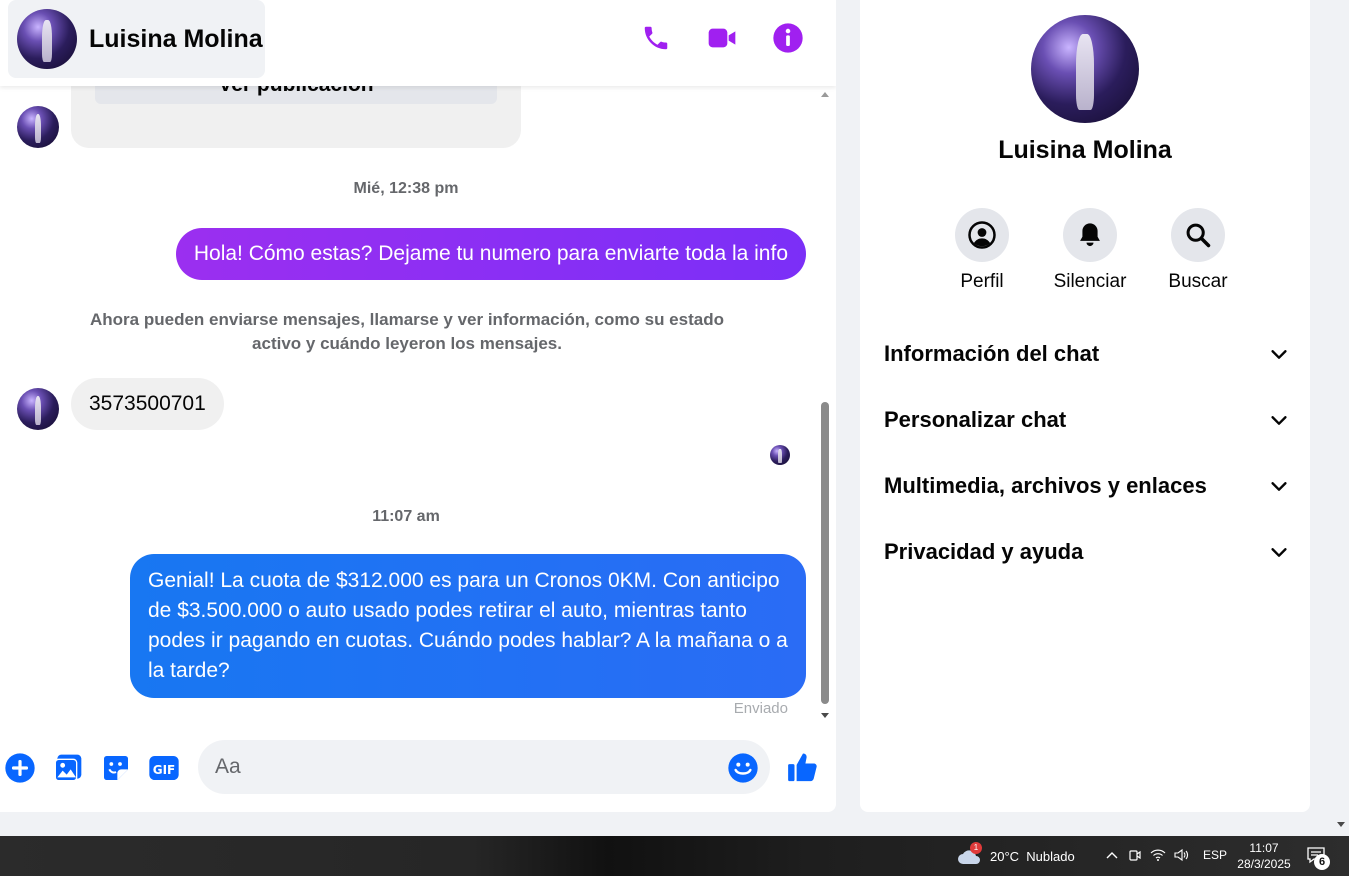  What do you see at coordinates (984, 551) in the screenshot?
I see `section-label: Privacidad y ayuda` at bounding box center [984, 551].